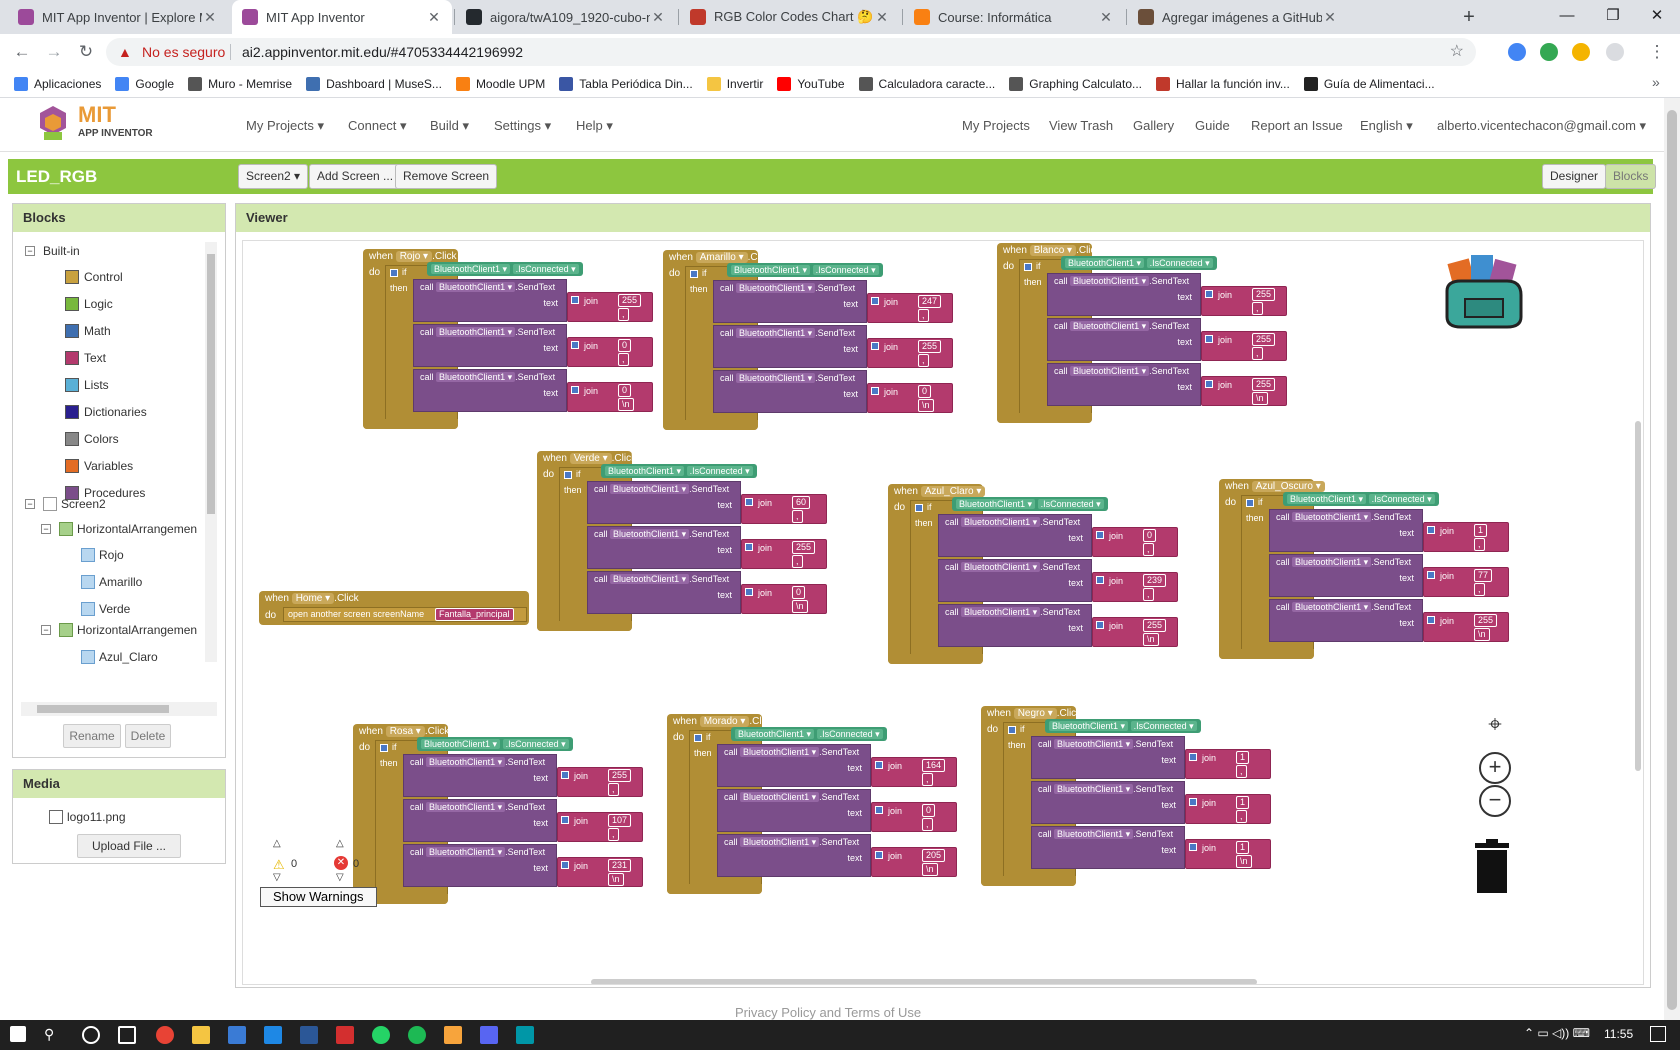  Describe the element at coordinates (22, 52) in the screenshot. I see `back-icon: ←` at that location.